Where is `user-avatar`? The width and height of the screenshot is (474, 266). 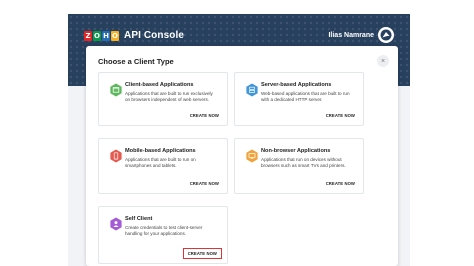 user-avatar is located at coordinates (386, 35).